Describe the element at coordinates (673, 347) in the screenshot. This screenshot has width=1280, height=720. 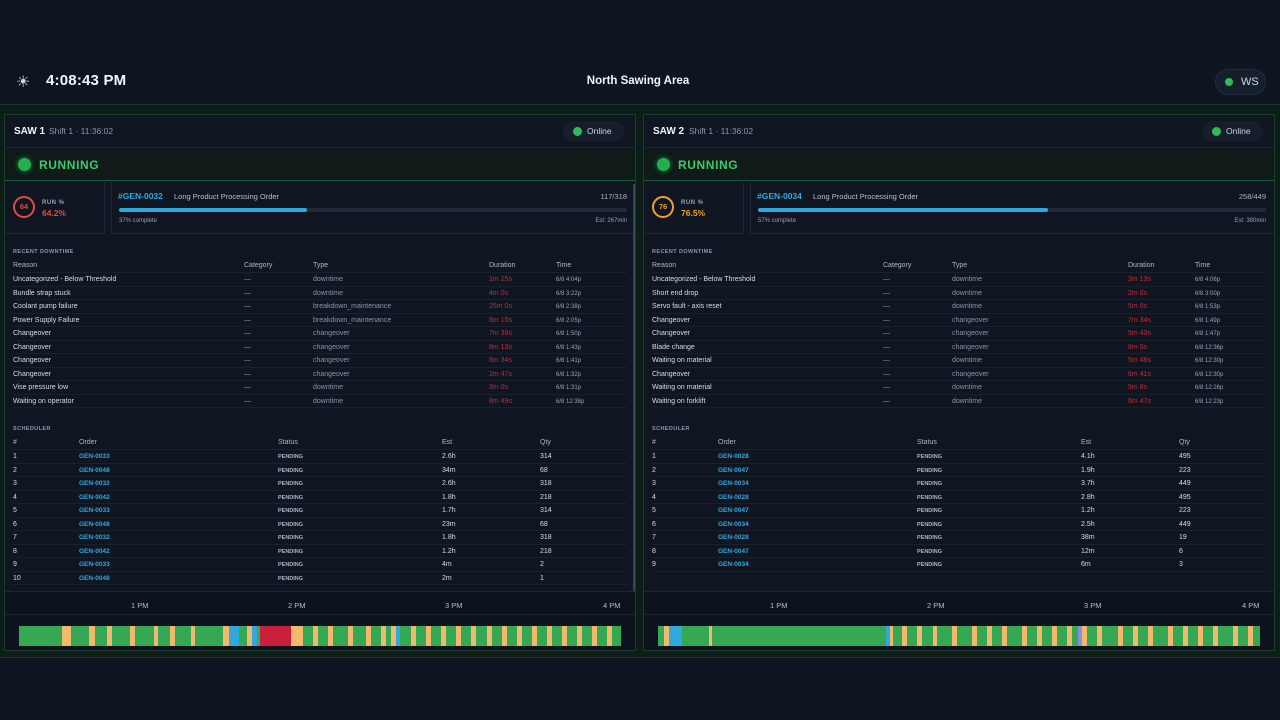
I see `downtime-reason: Blade change` at that location.